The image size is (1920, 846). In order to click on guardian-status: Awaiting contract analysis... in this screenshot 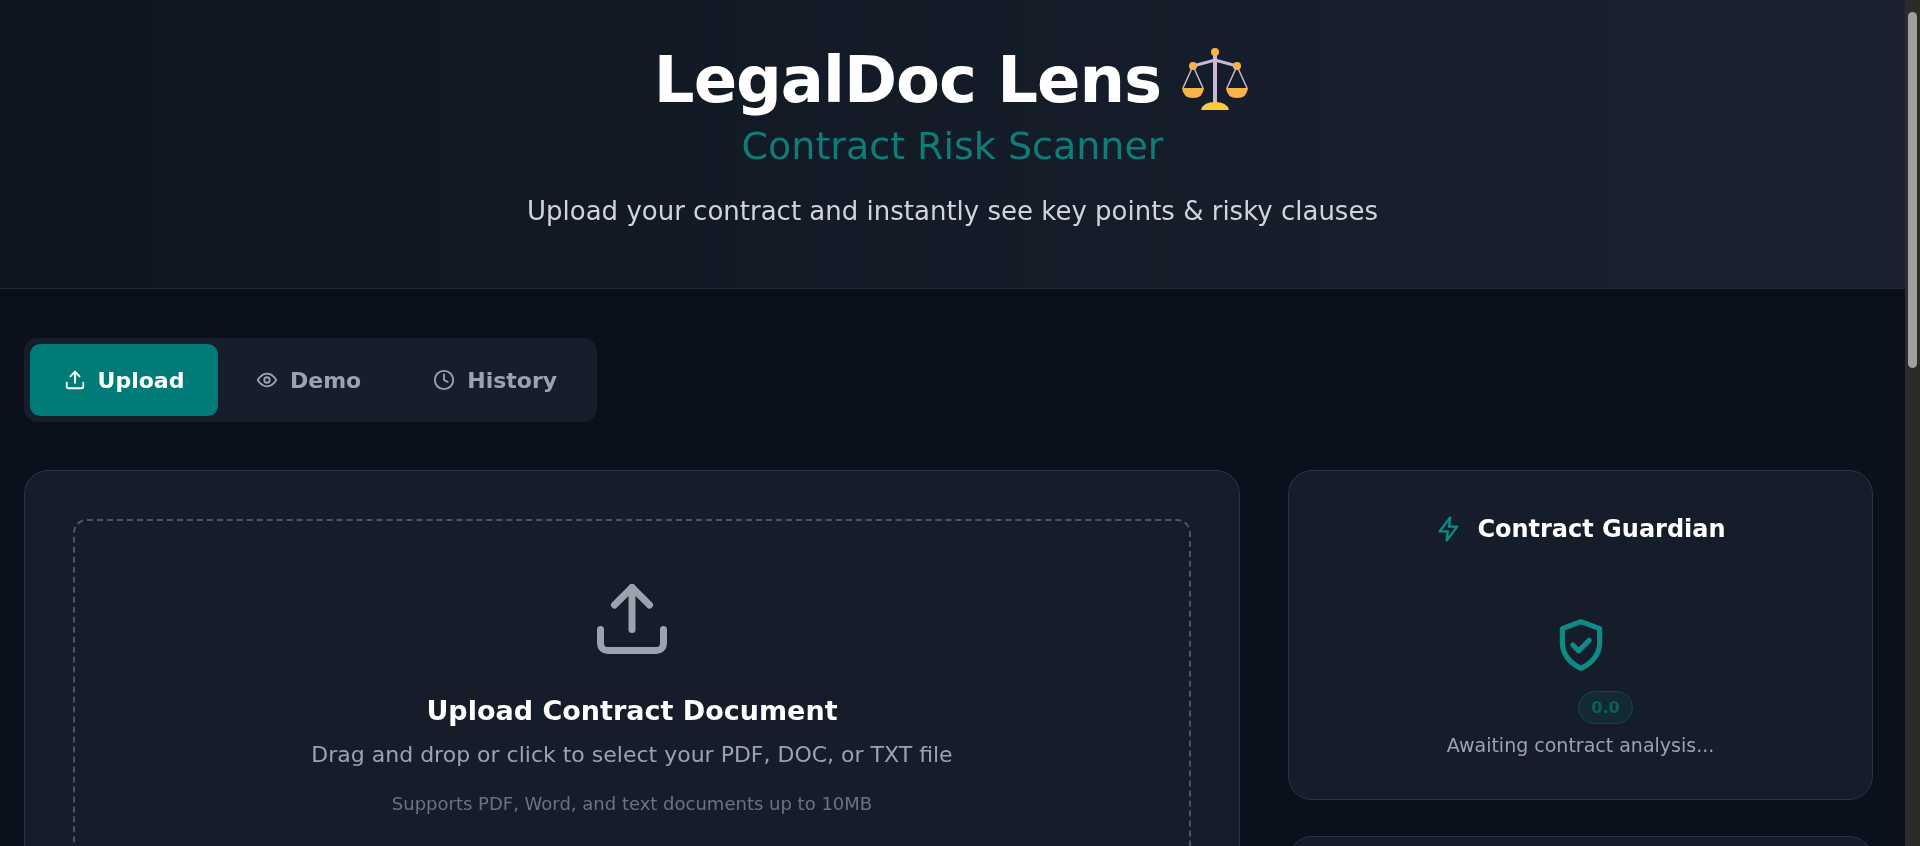, I will do `click(1580, 745)`.